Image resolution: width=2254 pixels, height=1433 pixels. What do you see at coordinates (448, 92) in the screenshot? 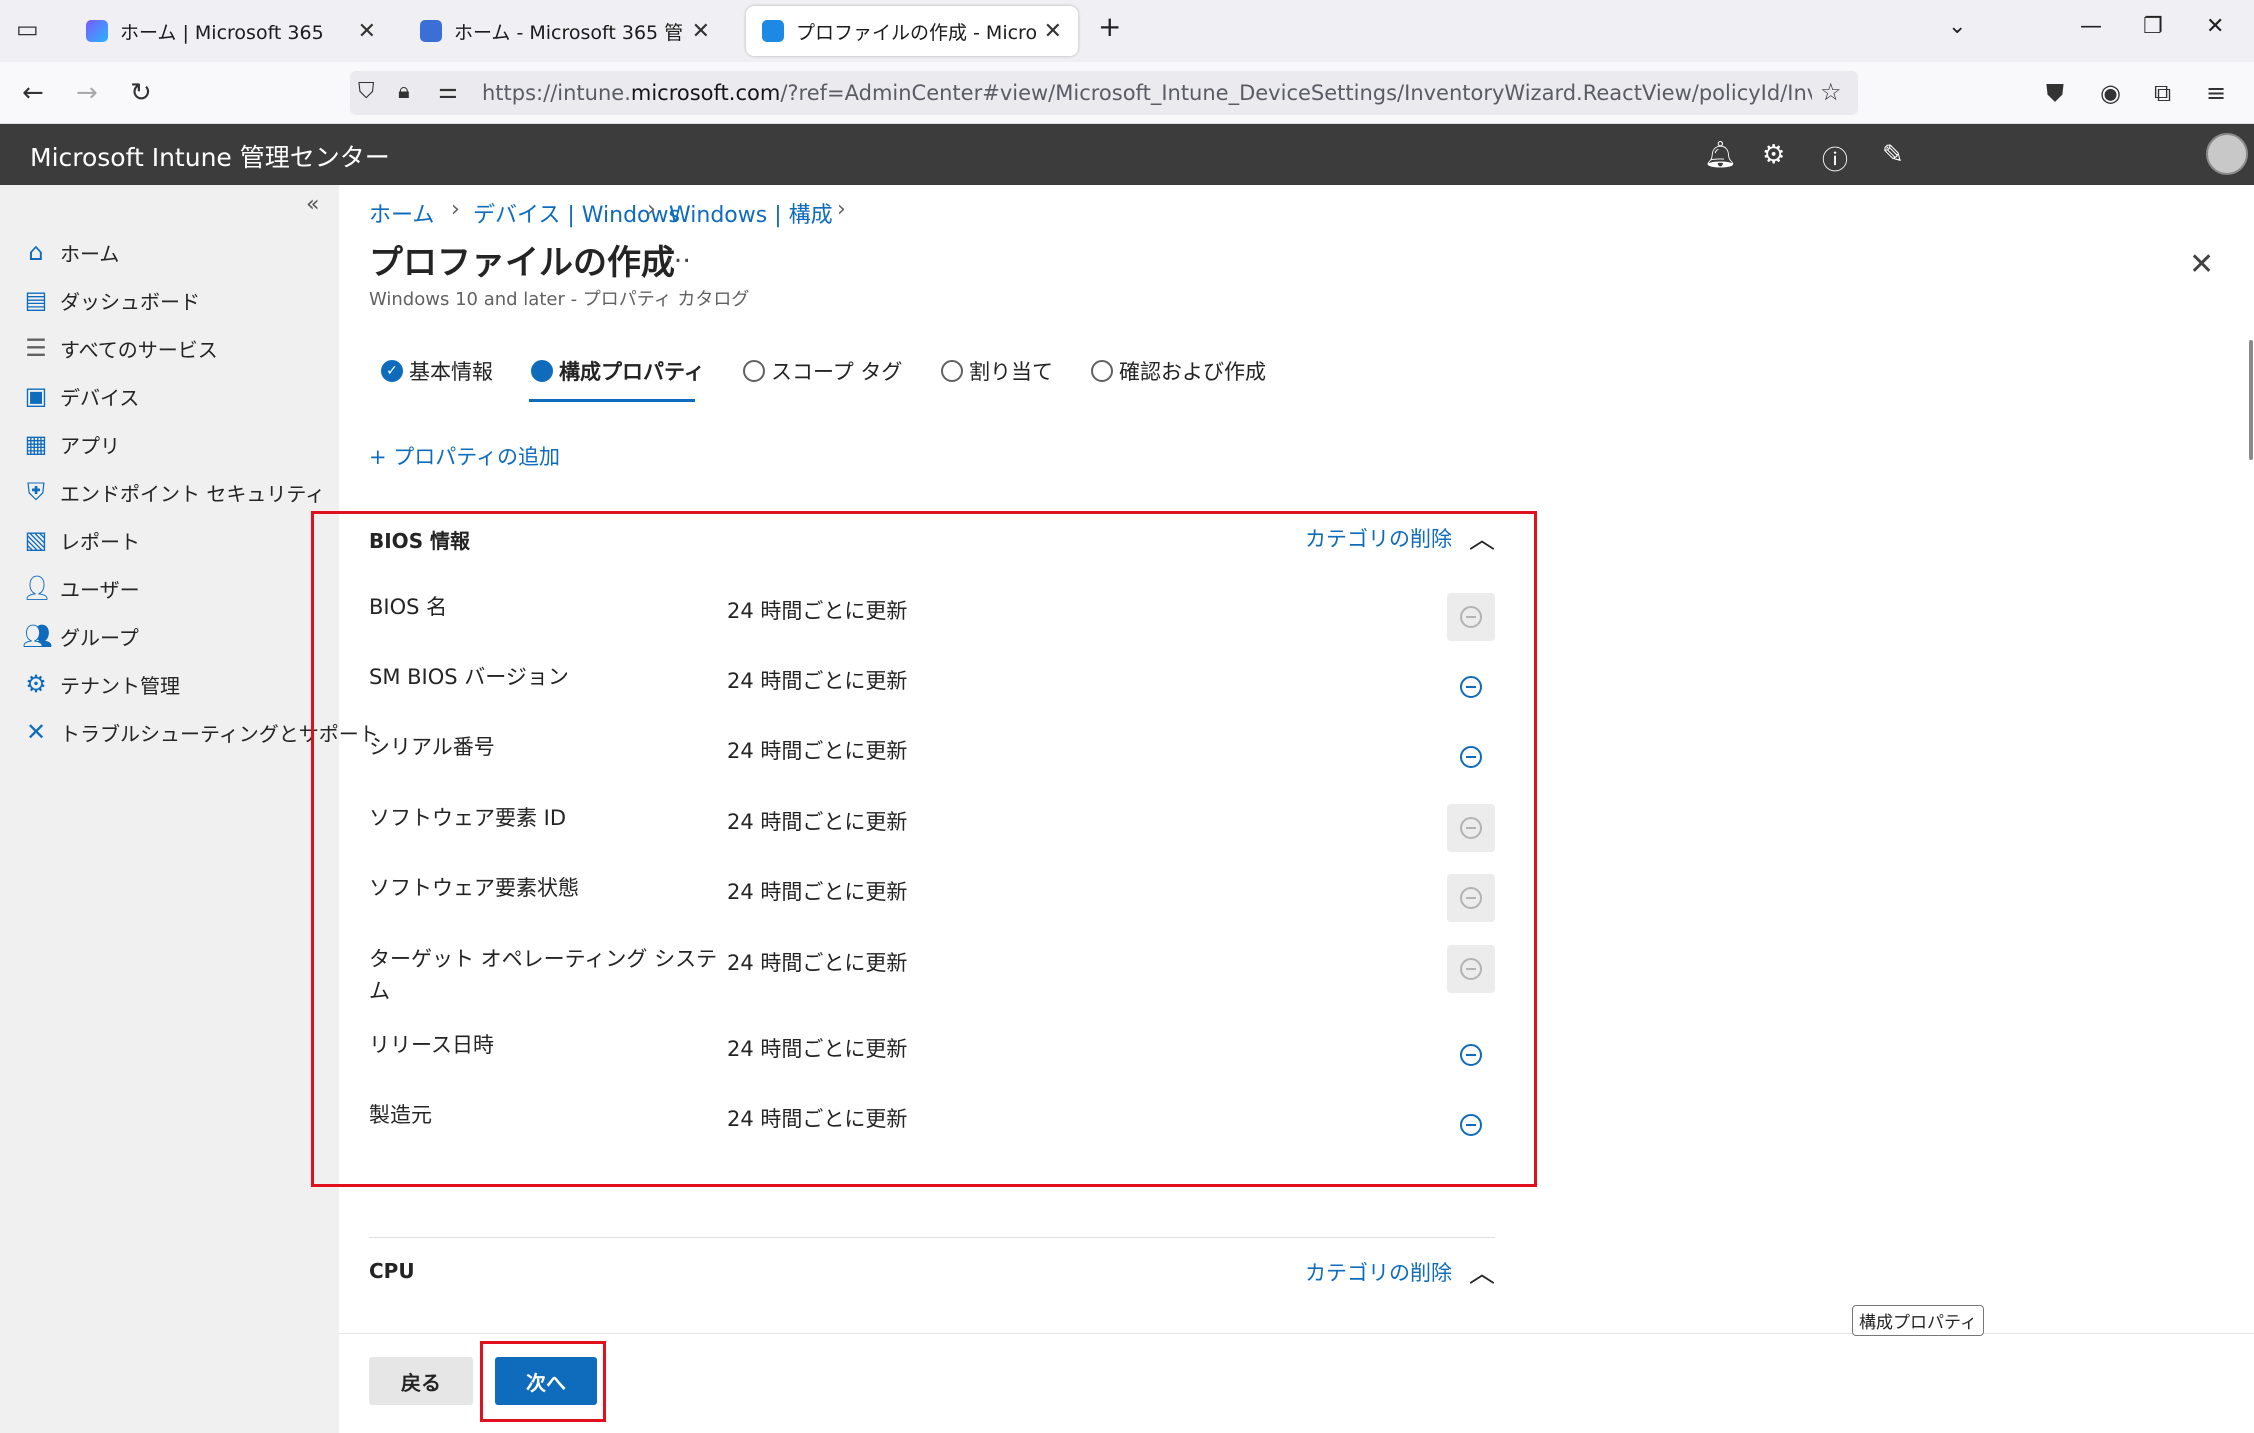
I see `permissions-icon: ⚌` at bounding box center [448, 92].